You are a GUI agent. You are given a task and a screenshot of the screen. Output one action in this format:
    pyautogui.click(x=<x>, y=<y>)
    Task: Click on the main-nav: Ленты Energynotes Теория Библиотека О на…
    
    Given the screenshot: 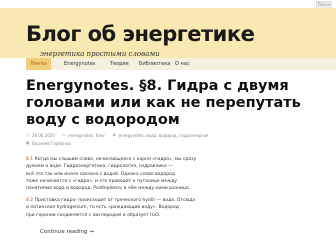 What is the action you would take?
    pyautogui.click(x=181, y=64)
    